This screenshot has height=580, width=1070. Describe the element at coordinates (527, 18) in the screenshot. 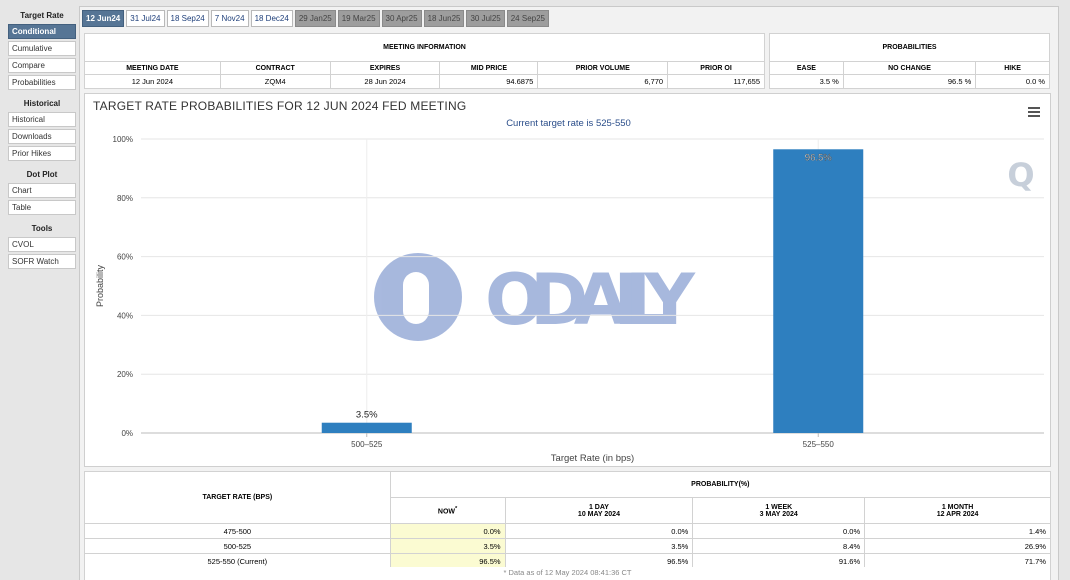

I see `tab-meeting: 24 Sep25` at that location.